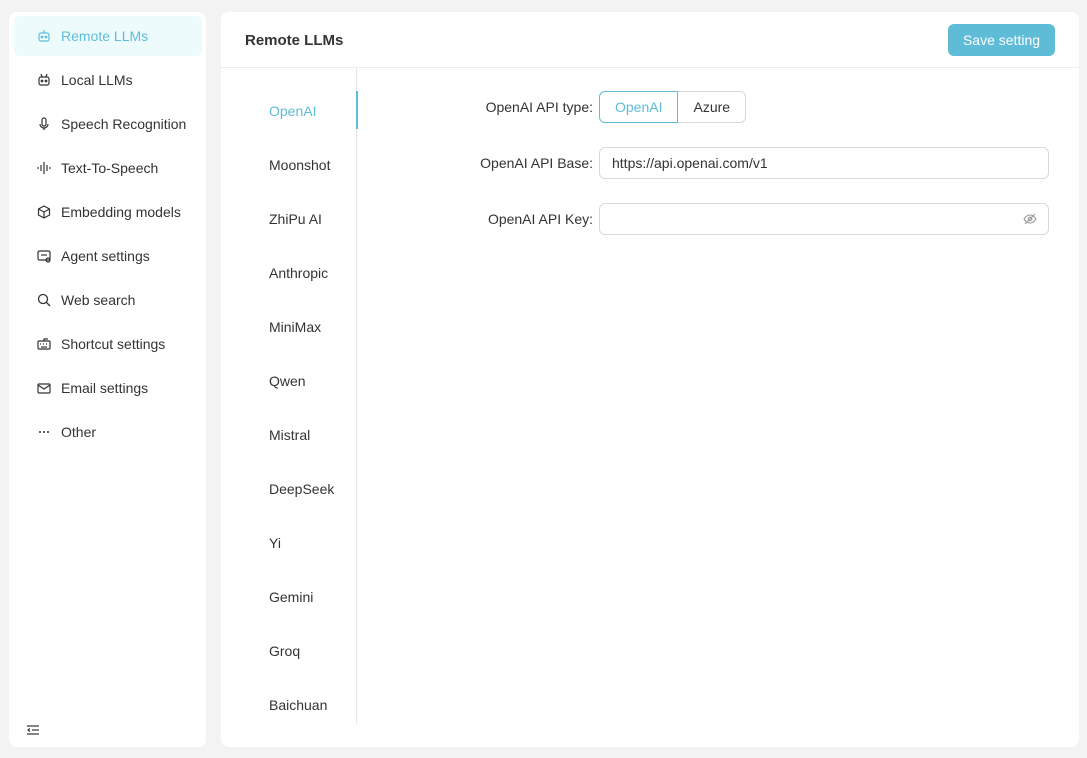 The image size is (1087, 758). I want to click on sidebar-item-text-to-speech: Text-To-Speech, so click(108, 168).